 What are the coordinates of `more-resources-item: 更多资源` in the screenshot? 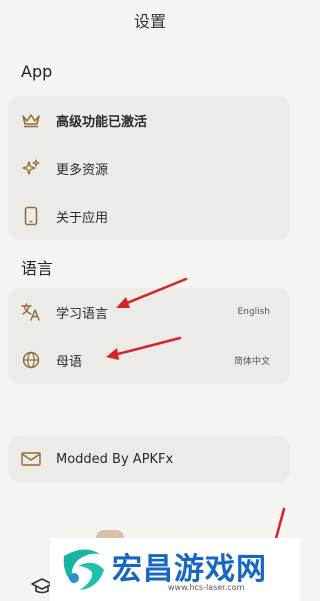 It's located at (149, 168).